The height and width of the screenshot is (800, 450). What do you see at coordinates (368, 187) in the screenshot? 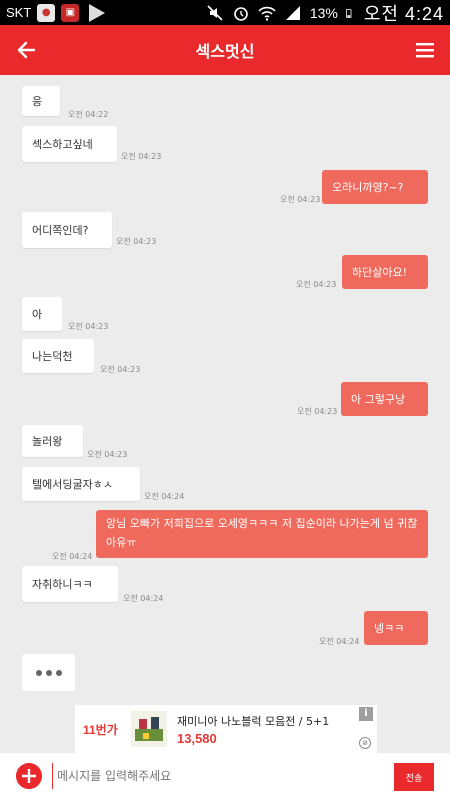
I see `message-text: 오라니까영?~?` at bounding box center [368, 187].